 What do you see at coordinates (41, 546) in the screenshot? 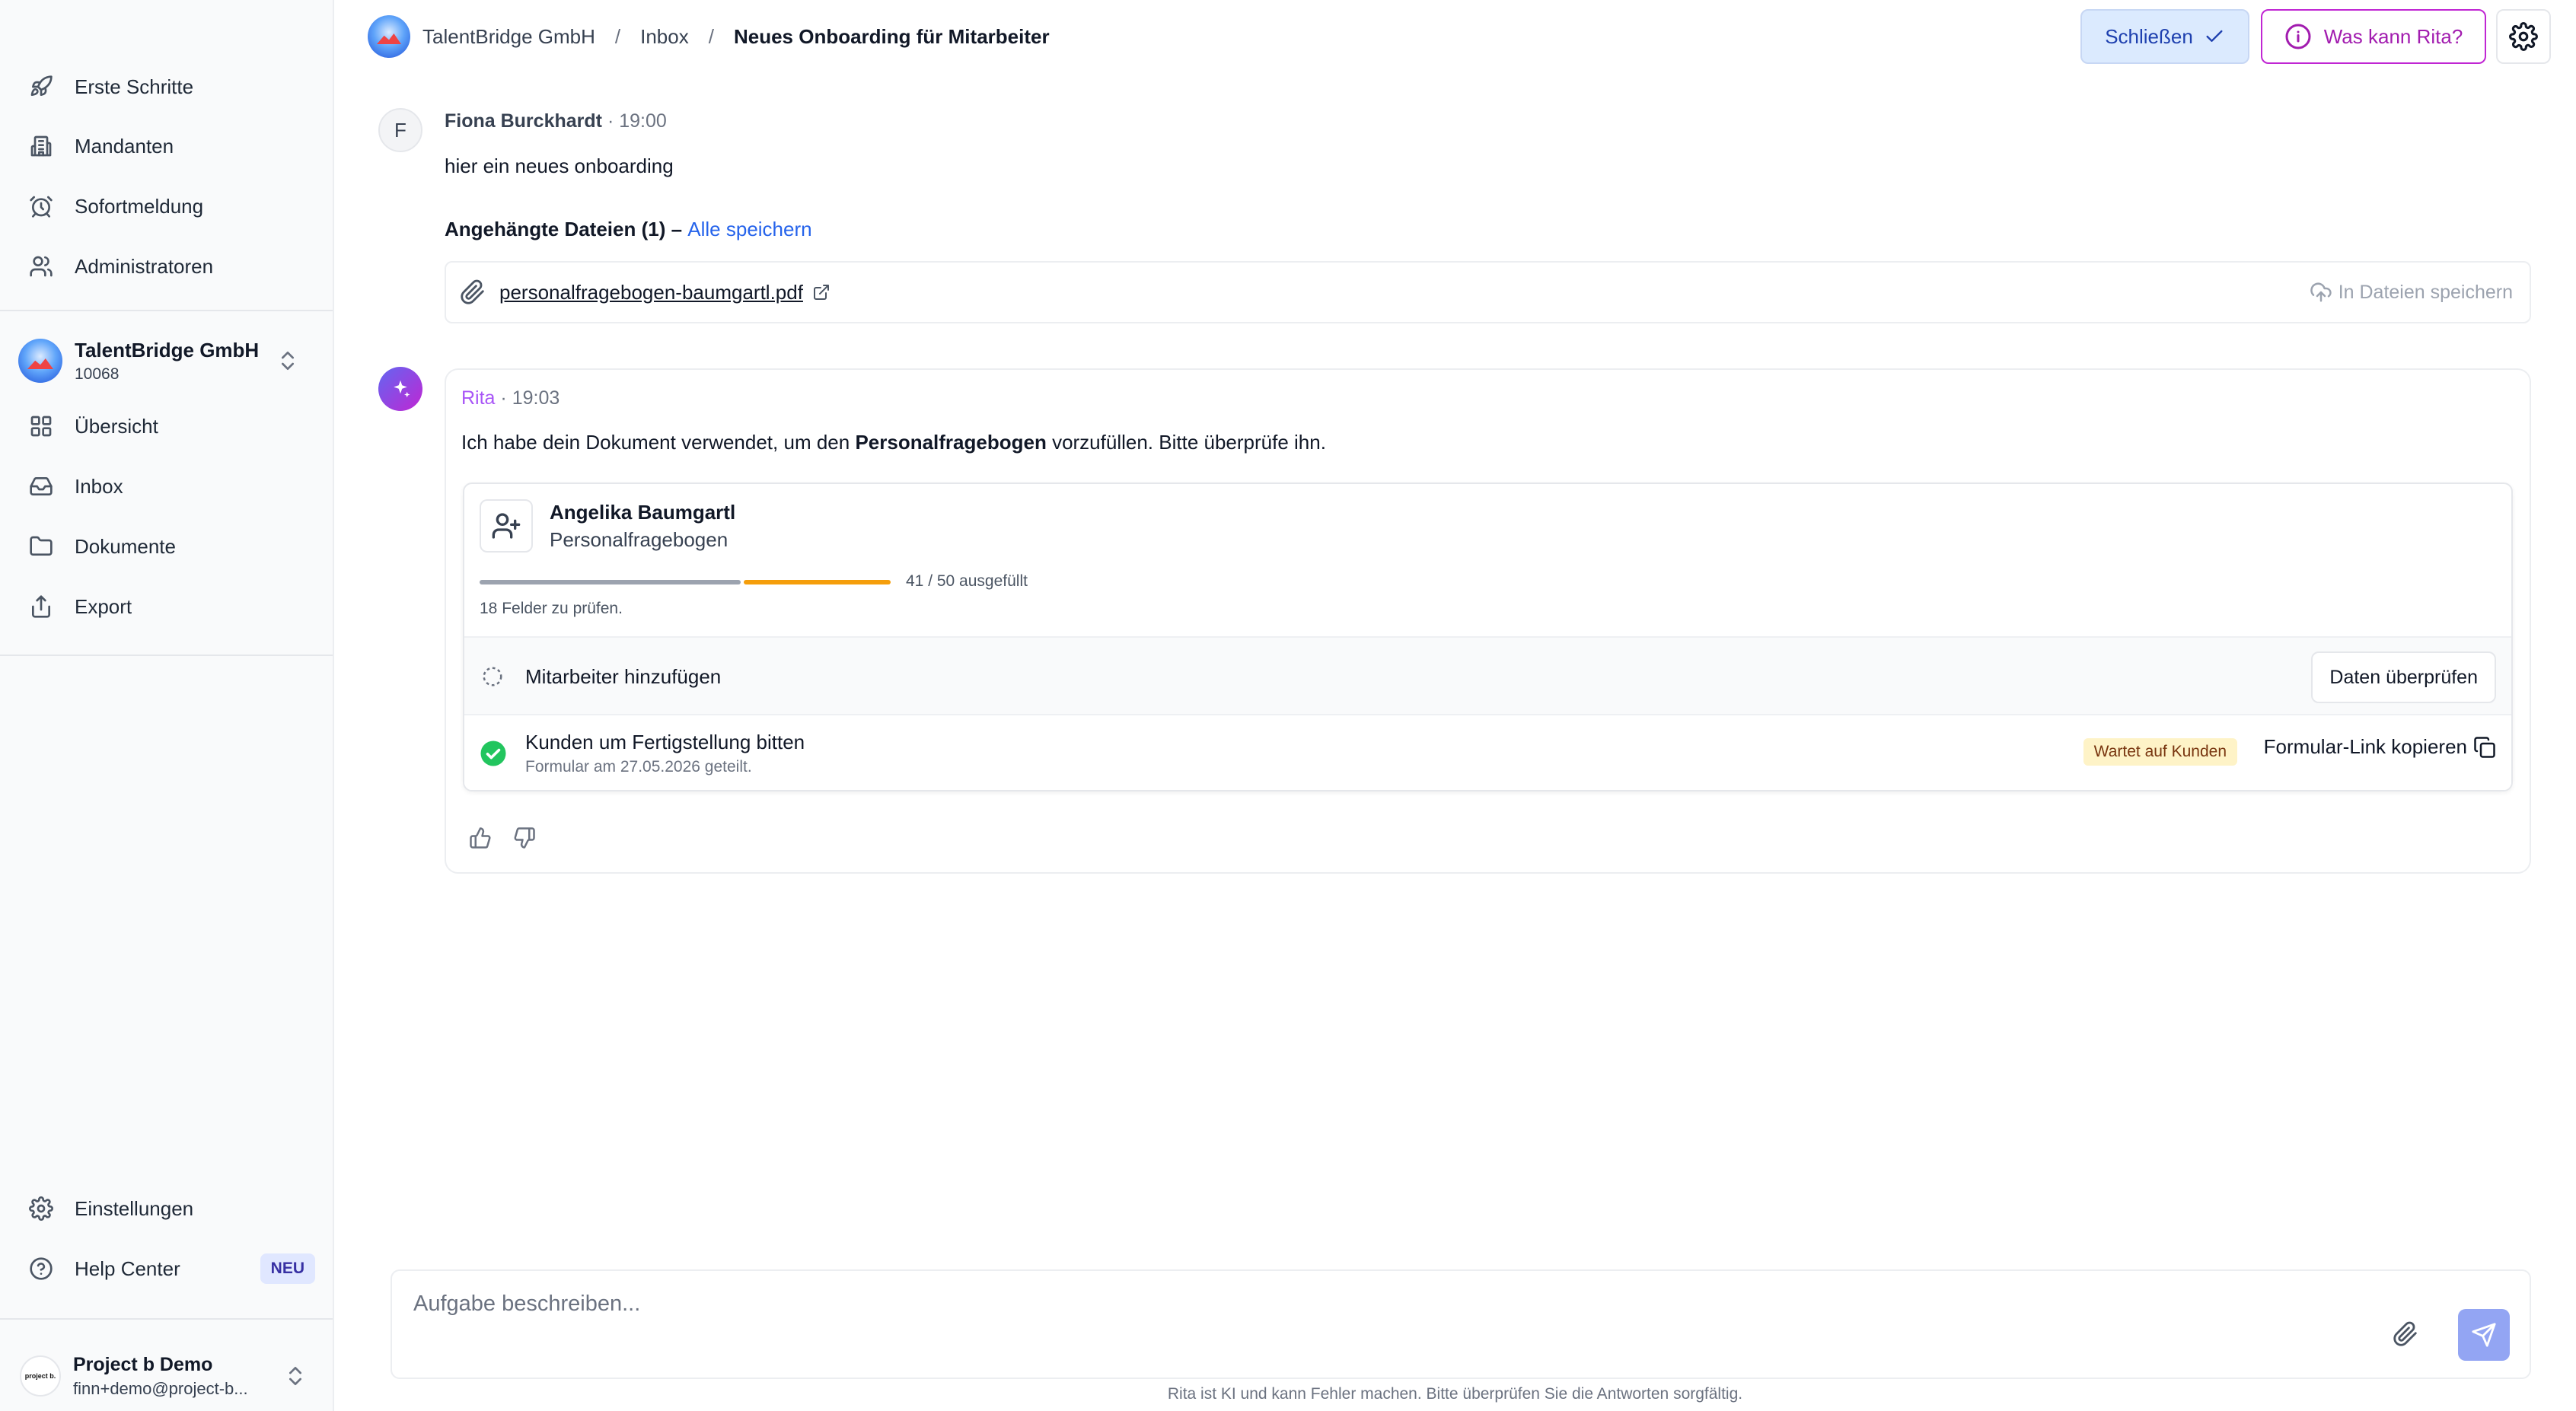
I see `folder-icon` at bounding box center [41, 546].